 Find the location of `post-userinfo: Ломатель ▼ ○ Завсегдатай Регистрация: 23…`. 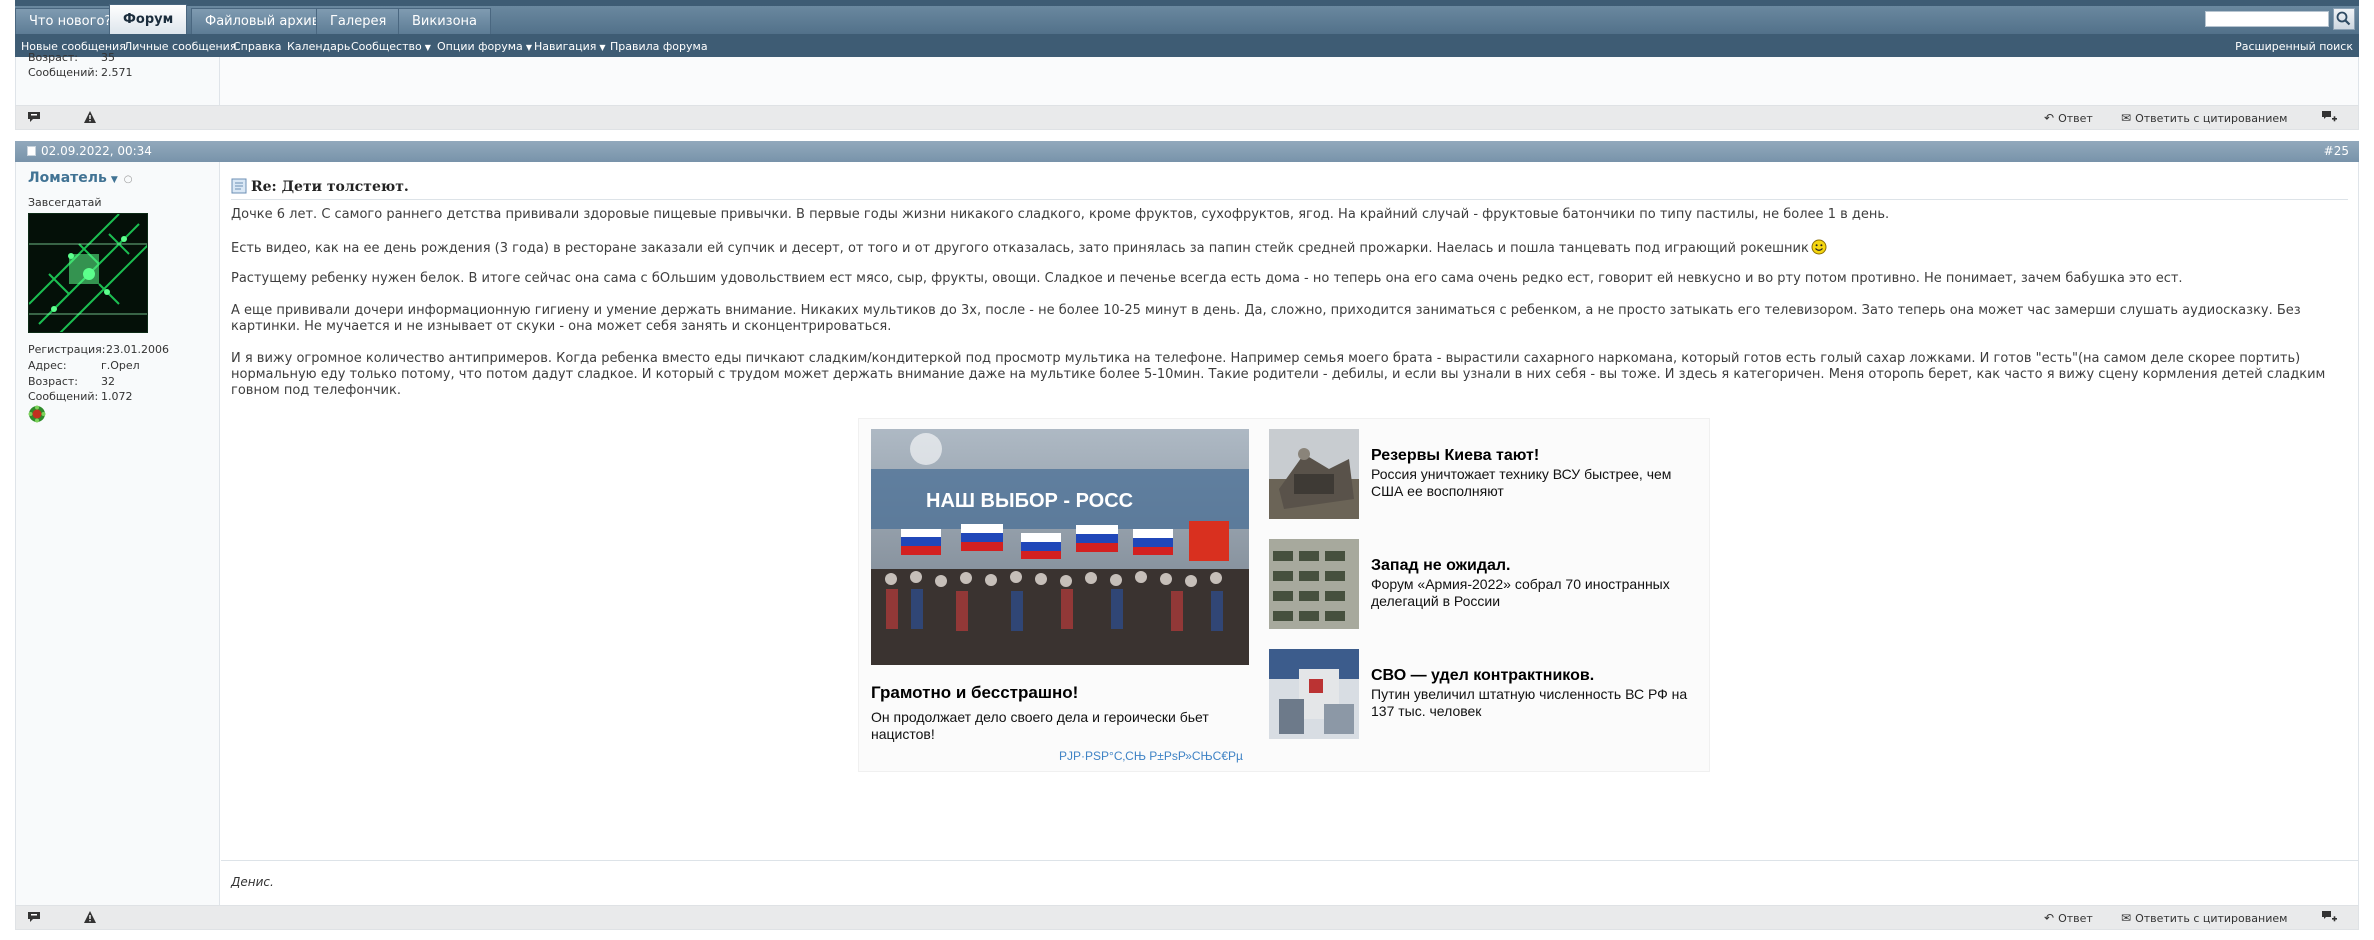

post-userinfo: Ломатель ▼ ○ Завсегдатай Регистрация: 23… is located at coordinates (118, 534).